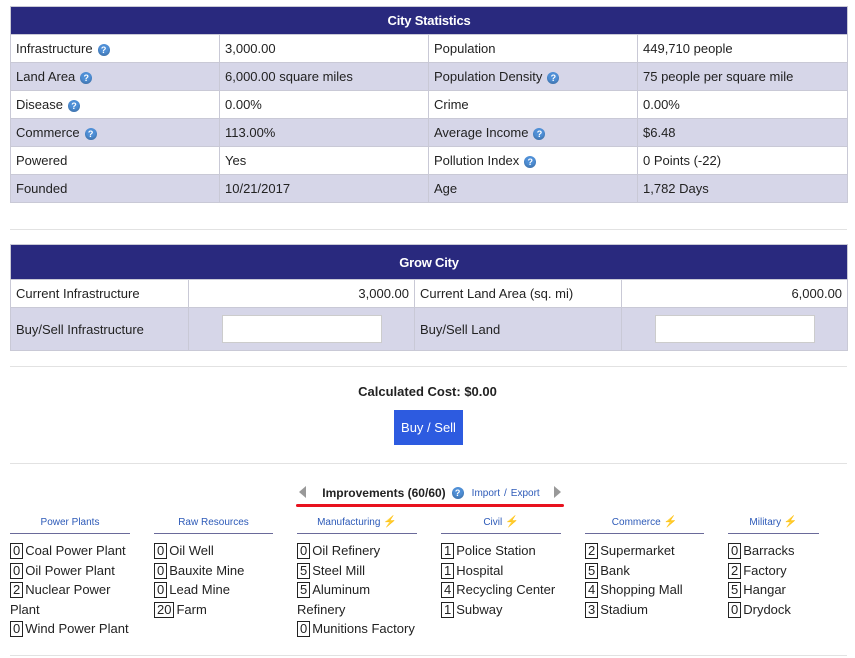  What do you see at coordinates (742, 188) in the screenshot?
I see `stat-value: 1,782 Days` at bounding box center [742, 188].